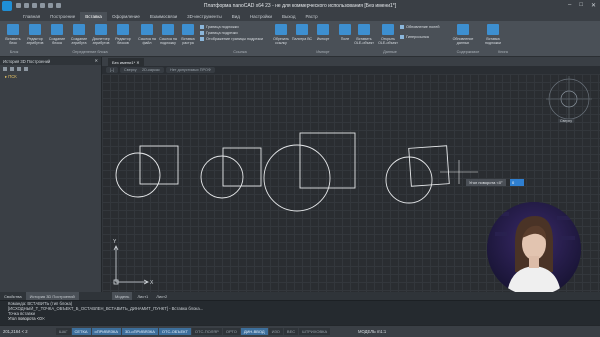 This screenshot has height=337, width=600. I want to click on viewport-menu-button: [–], so click(112, 70).